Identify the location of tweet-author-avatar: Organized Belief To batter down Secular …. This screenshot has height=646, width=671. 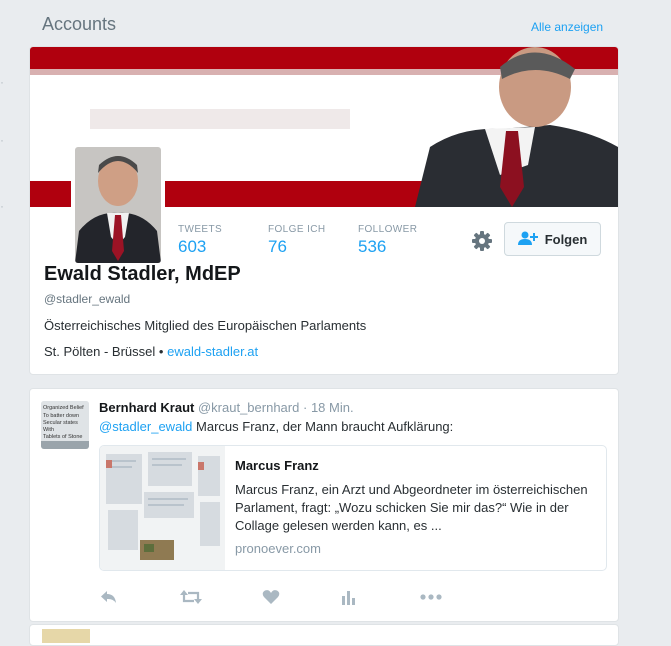
(65, 425).